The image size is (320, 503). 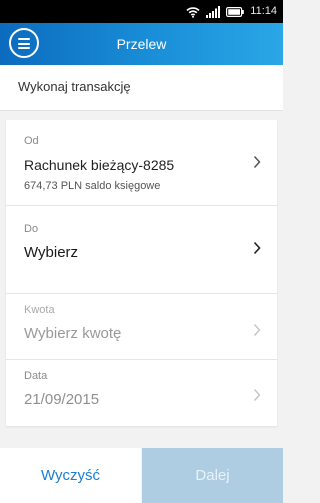 I want to click on date-label: Data, so click(x=36, y=376).